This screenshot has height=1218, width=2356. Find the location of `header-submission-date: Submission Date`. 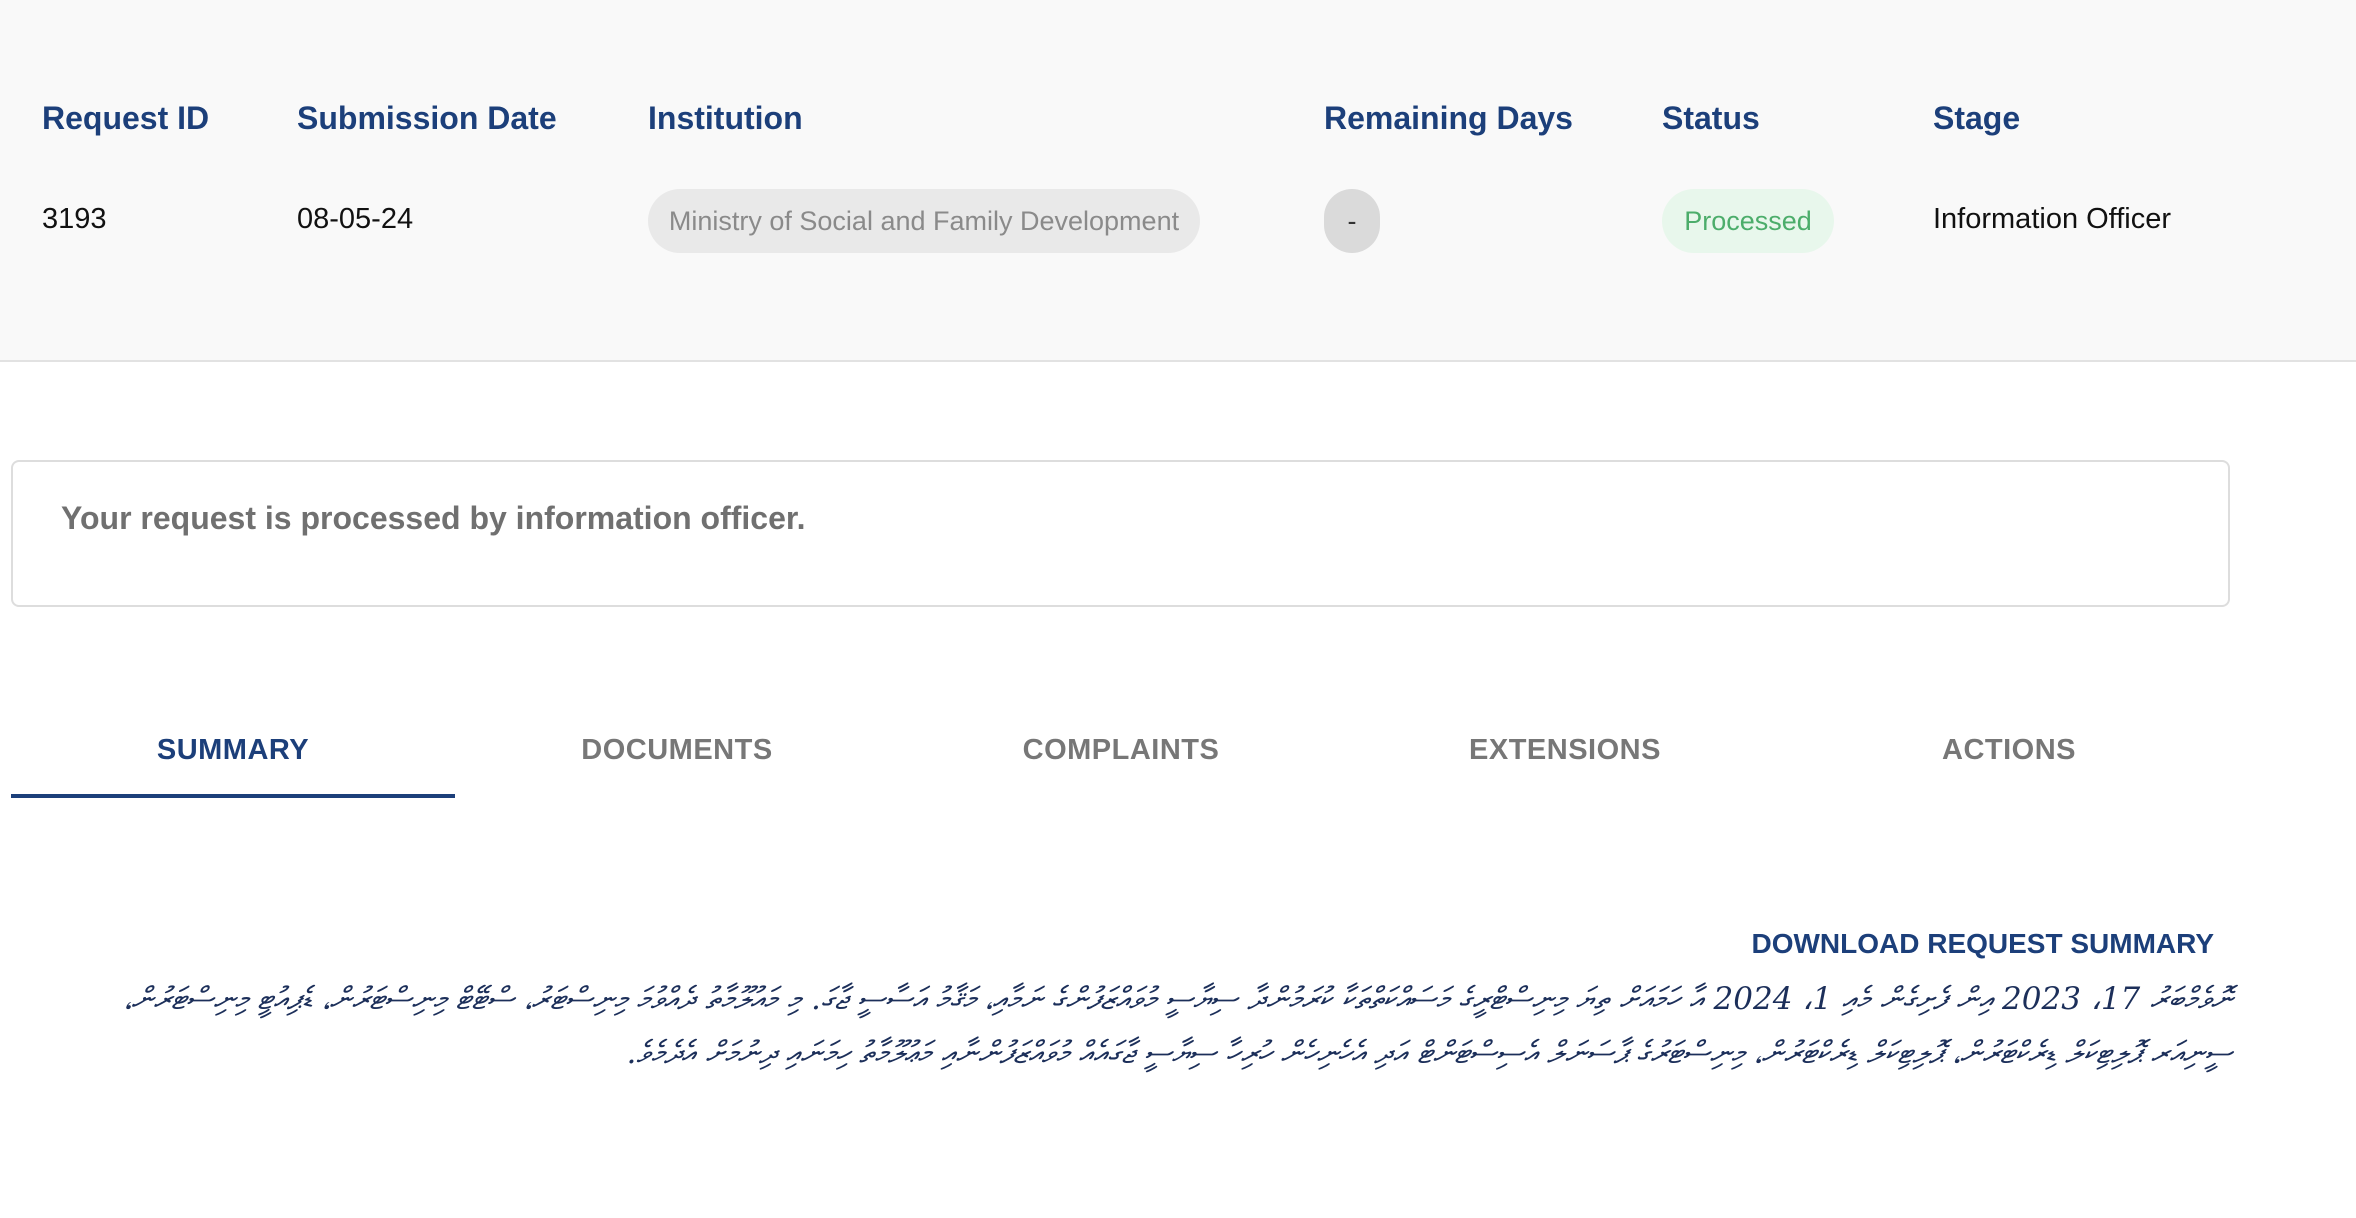

header-submission-date: Submission Date is located at coordinates (427, 118).